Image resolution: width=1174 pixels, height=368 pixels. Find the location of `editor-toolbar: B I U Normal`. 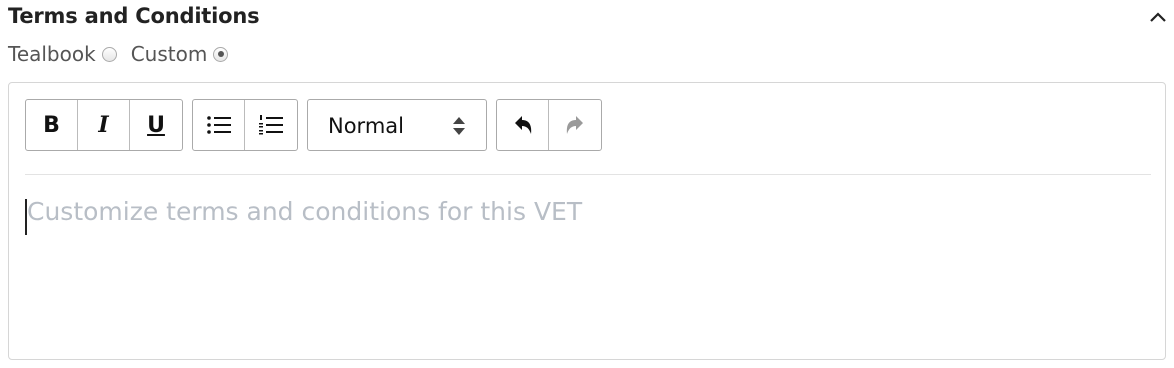

editor-toolbar: B I U Normal is located at coordinates (318, 125).